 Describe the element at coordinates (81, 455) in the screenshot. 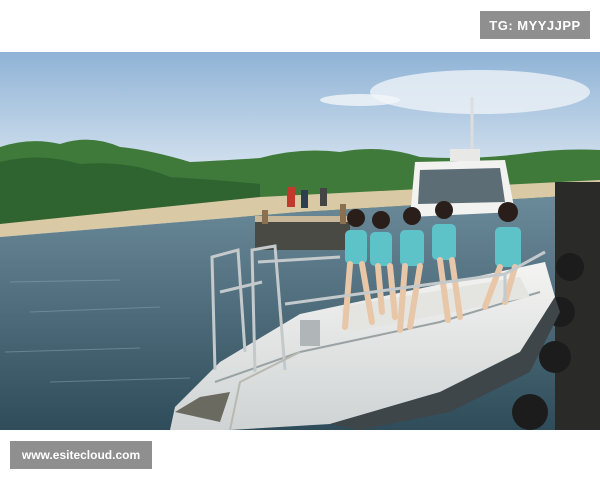

I see `watermark-bottom: www.esitecloud.com` at that location.